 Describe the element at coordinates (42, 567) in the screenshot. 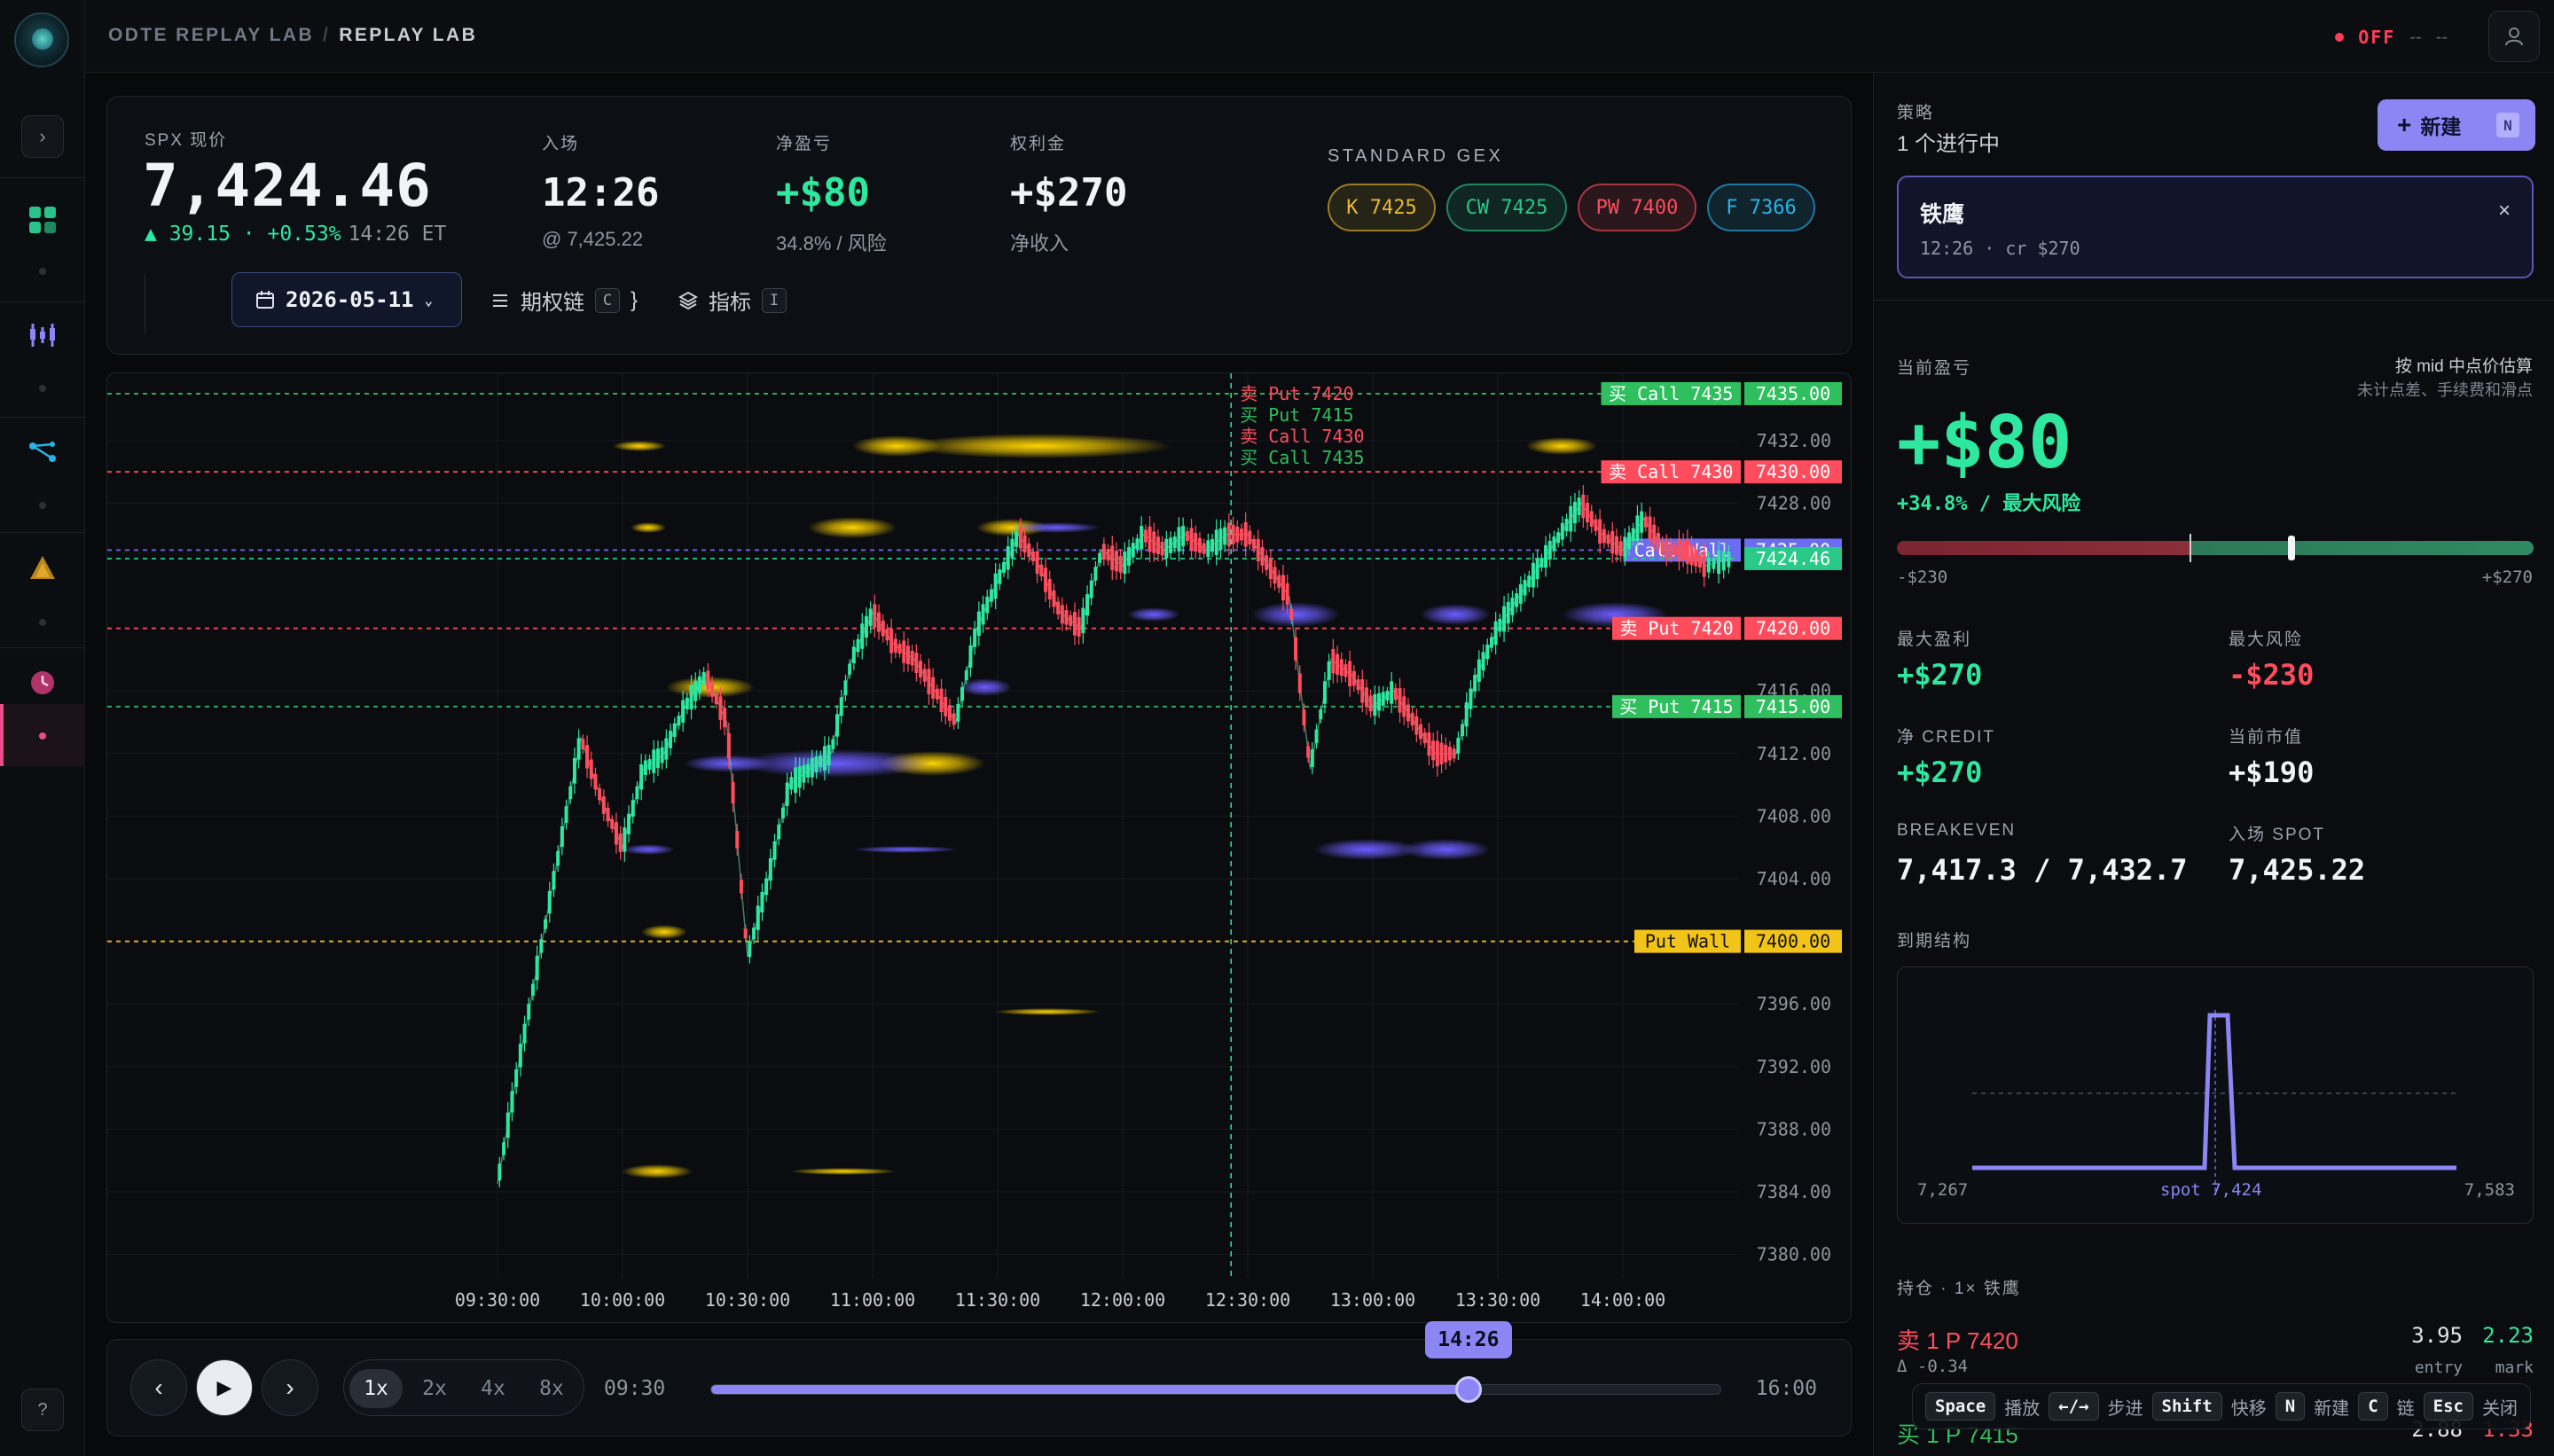

I see `triangle-icon` at that location.